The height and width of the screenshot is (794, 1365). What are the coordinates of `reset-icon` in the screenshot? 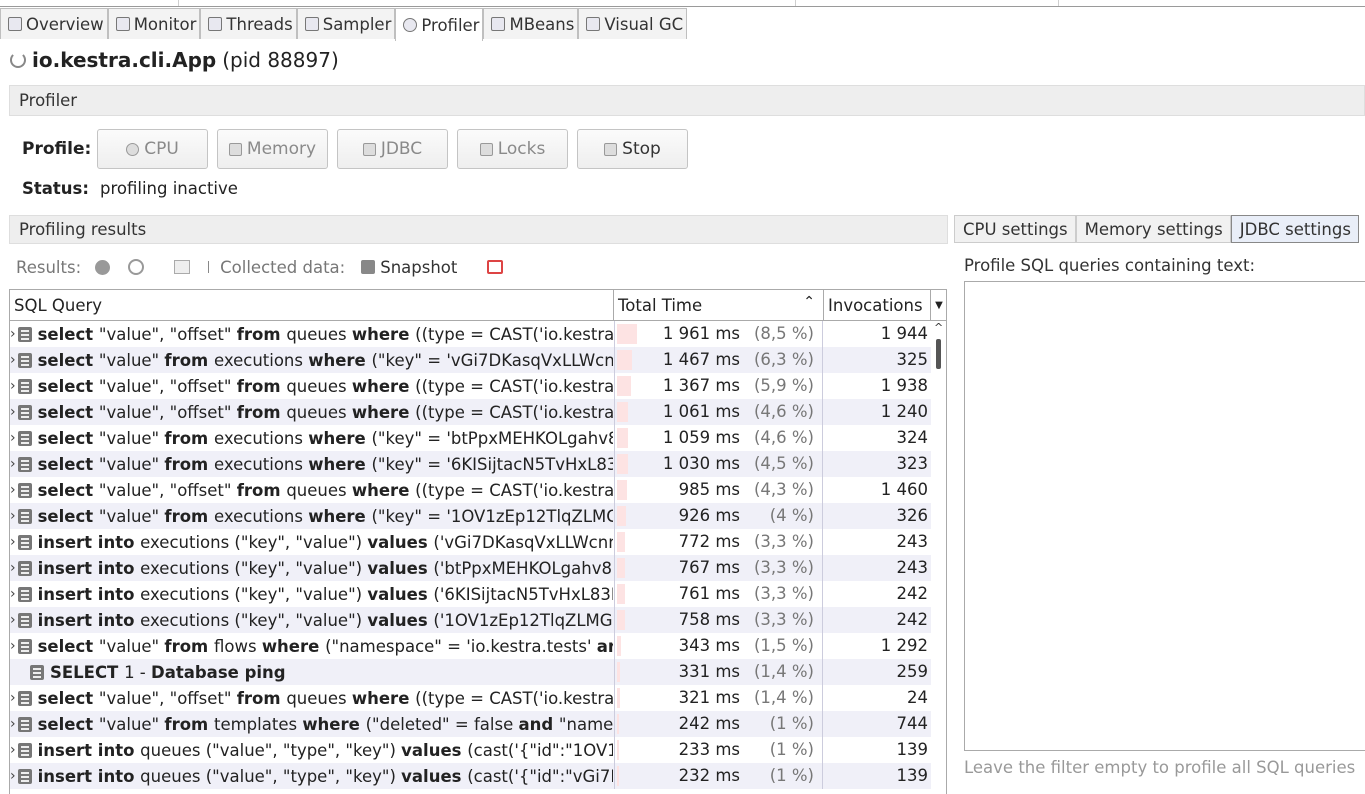 It's located at (182, 267).